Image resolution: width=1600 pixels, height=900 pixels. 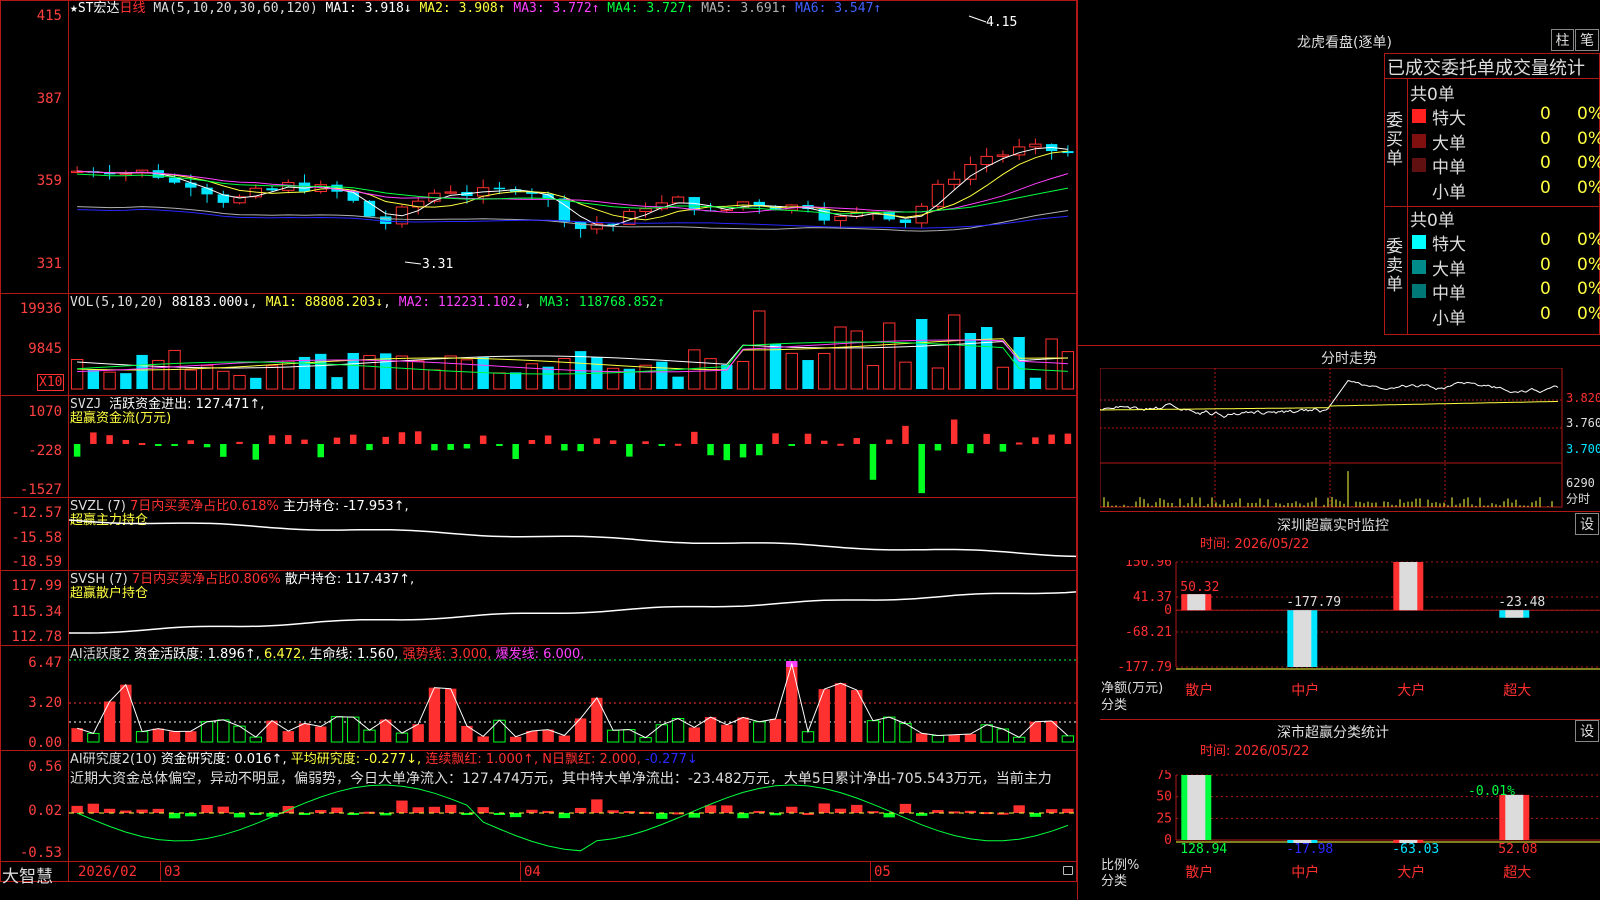 I want to click on szjk-settings-button: 设, so click(x=1587, y=524).